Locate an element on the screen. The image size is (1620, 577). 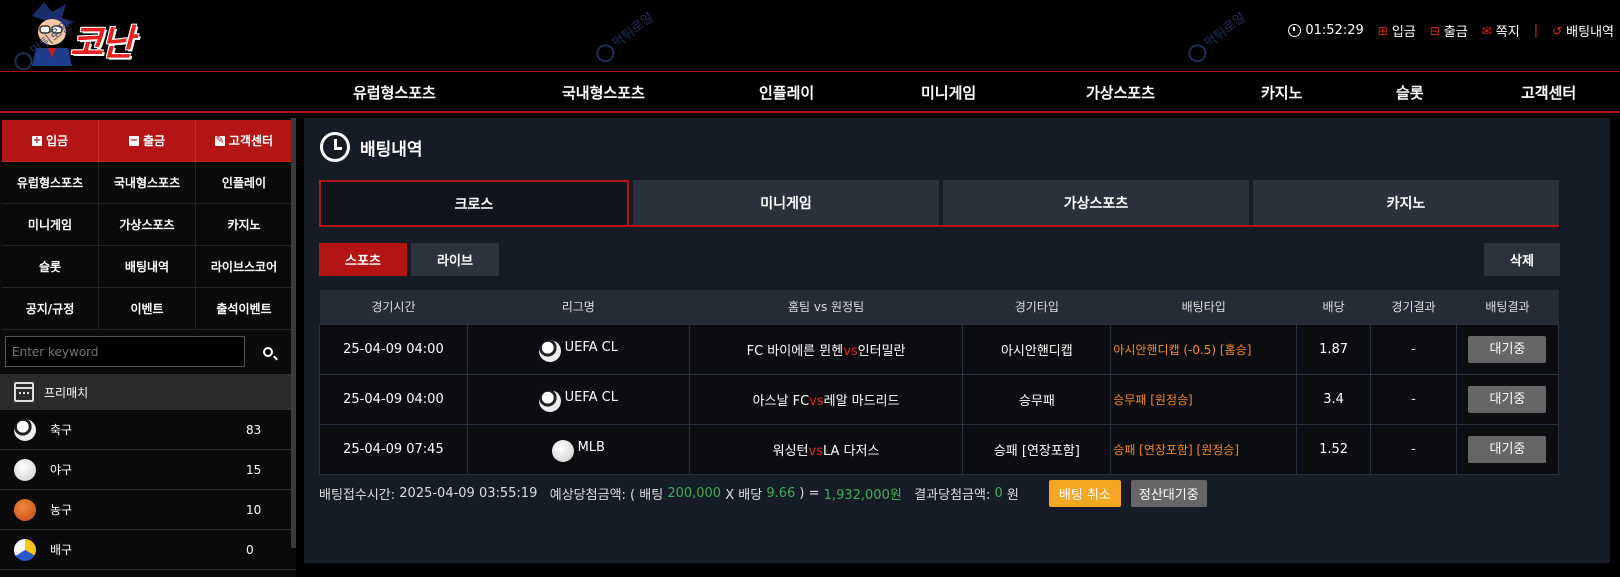
plus-icon: + is located at coordinates (36, 140).